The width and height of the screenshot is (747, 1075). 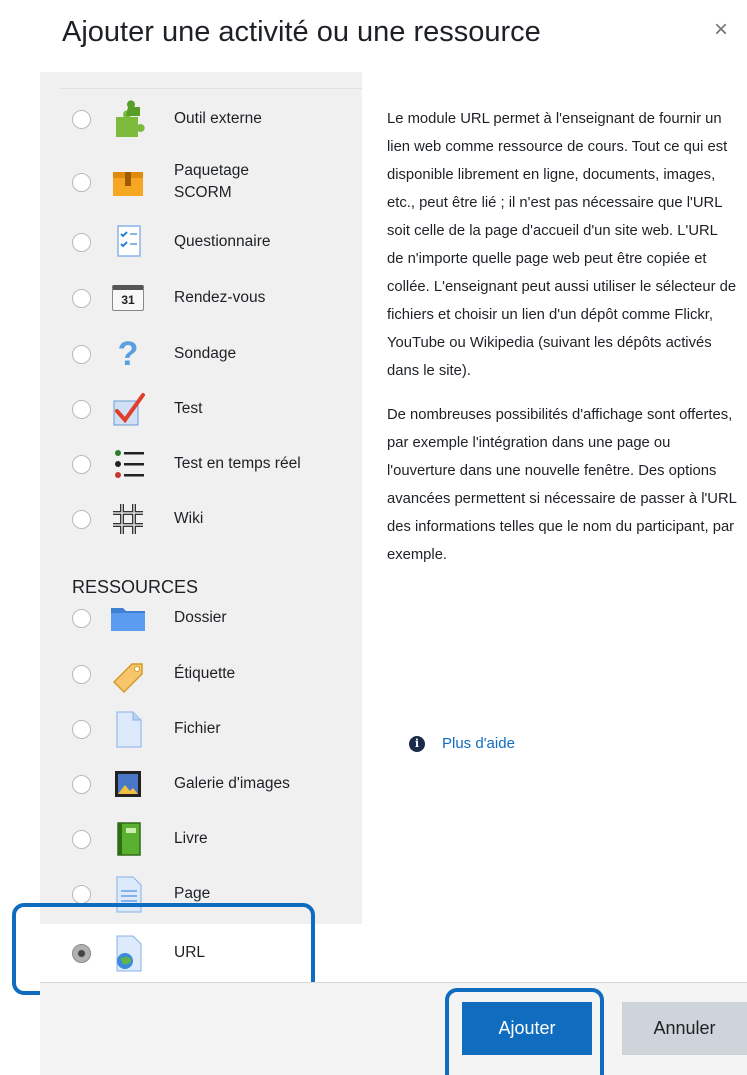 I want to click on list-item-test: Test, so click(x=201, y=409).